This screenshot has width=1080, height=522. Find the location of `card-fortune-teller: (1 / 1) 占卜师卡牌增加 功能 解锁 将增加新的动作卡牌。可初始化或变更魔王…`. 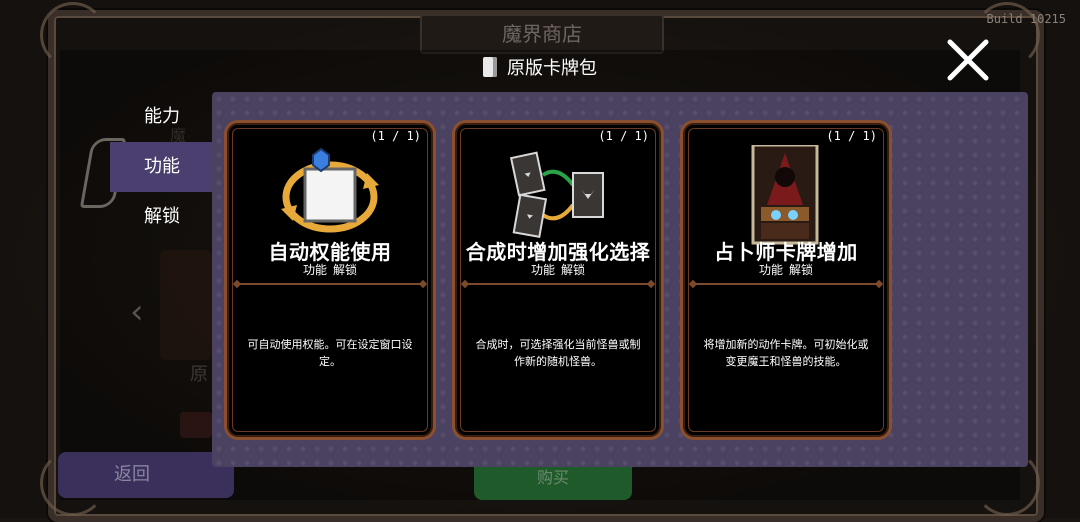

card-fortune-teller: (1 / 1) 占卜师卡牌增加 功能 解锁 将增加新的动作卡牌。可初始化或变更魔王… is located at coordinates (786, 280).